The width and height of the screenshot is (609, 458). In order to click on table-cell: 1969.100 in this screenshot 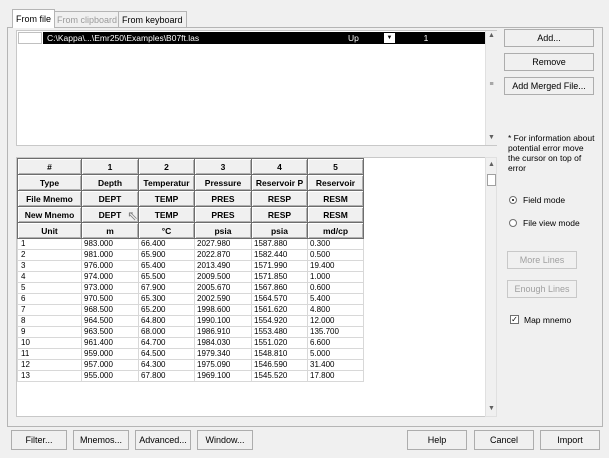, I will do `click(223, 376)`.